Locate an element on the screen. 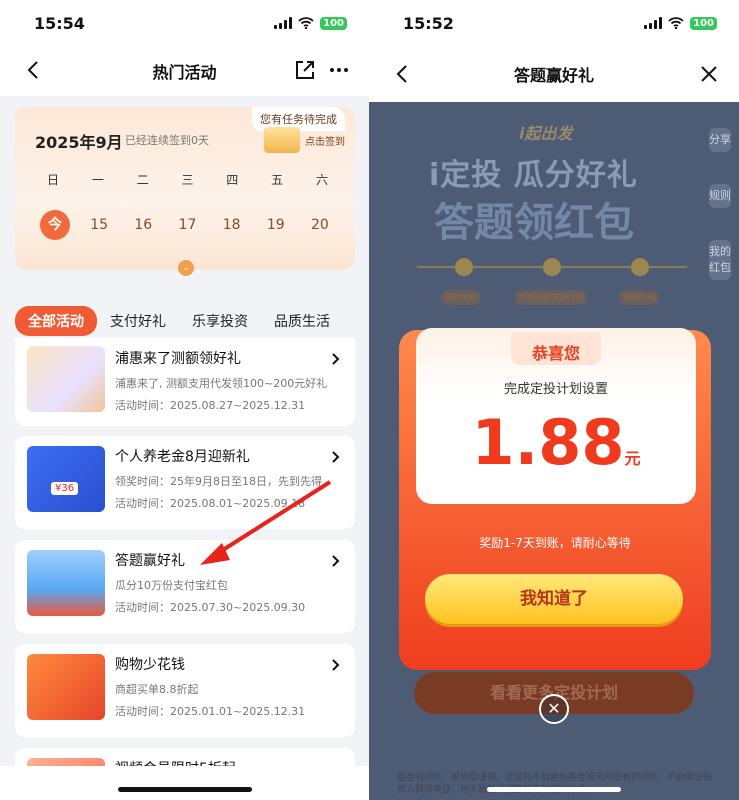  status-time: 15:52 is located at coordinates (428, 23).